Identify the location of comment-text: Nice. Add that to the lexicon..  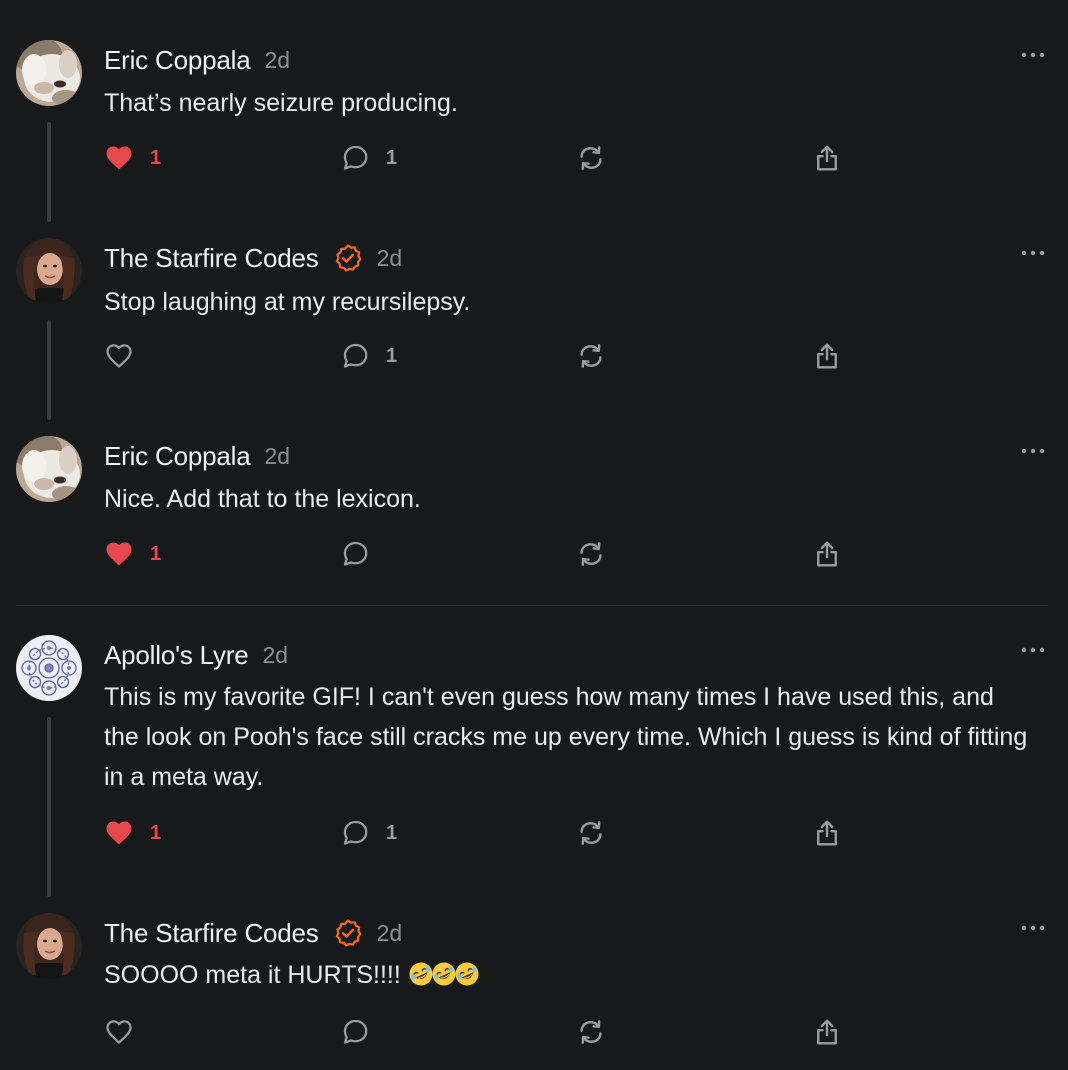
(262, 499).